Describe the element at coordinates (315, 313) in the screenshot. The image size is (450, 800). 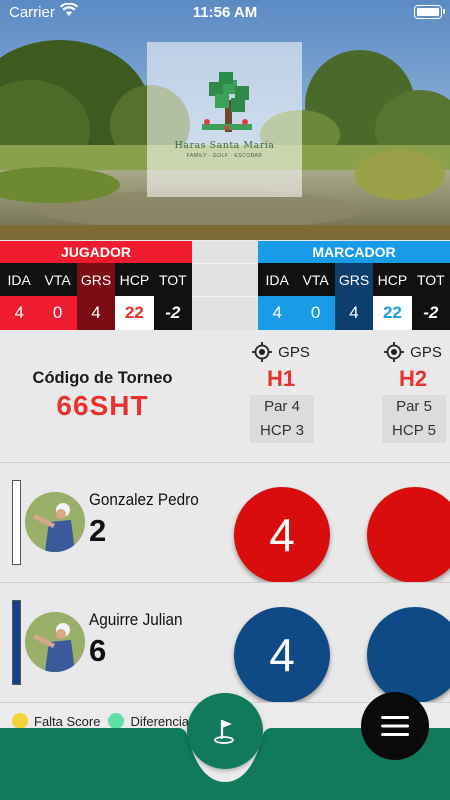
I see `marcador-value-vta: 0` at that location.